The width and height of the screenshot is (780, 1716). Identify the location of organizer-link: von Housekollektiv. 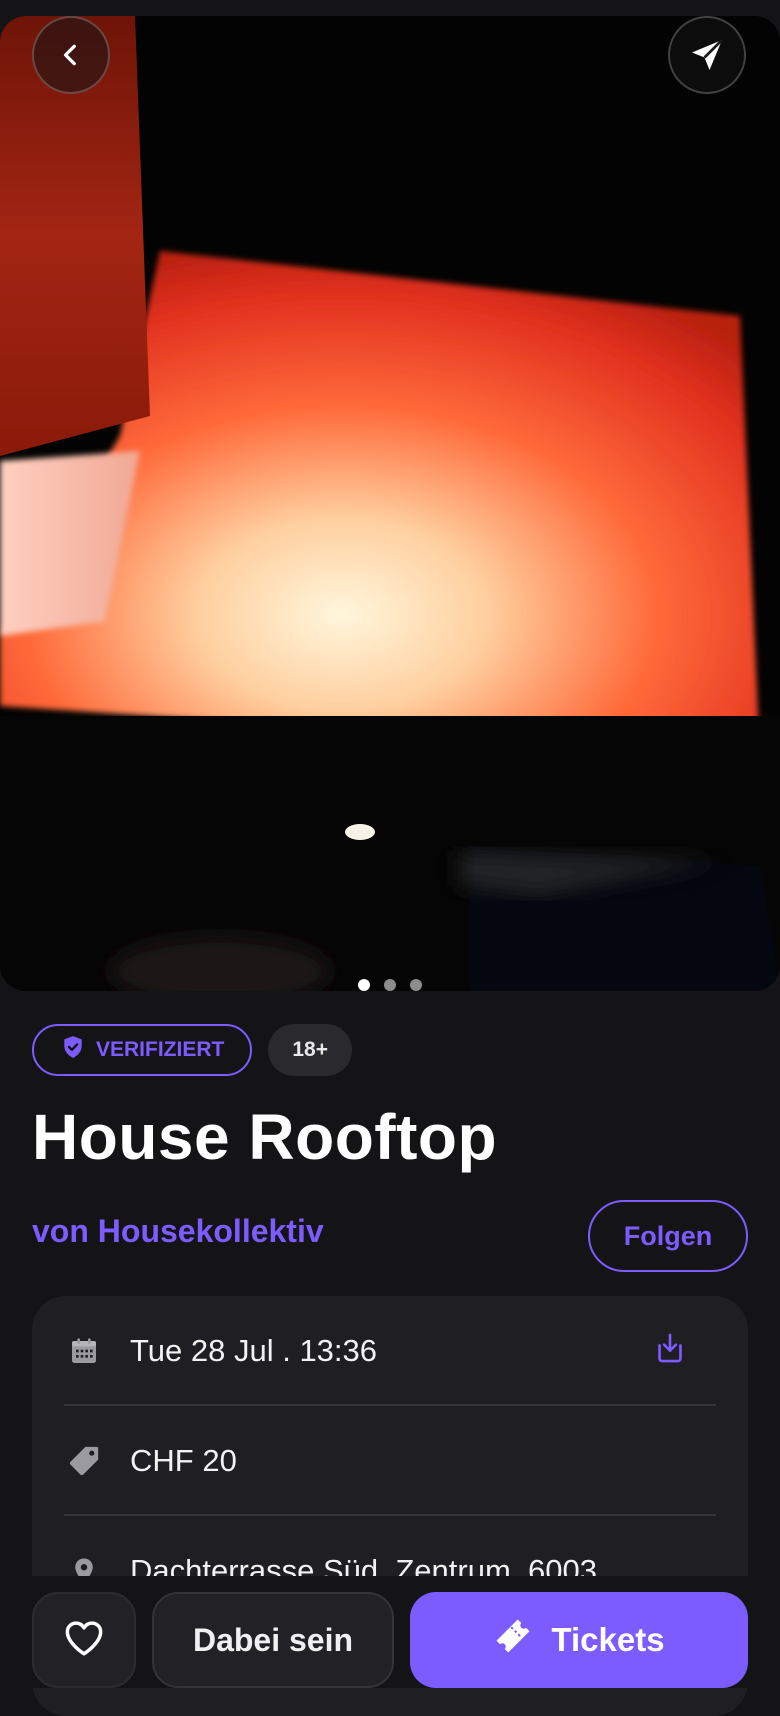
(178, 1231).